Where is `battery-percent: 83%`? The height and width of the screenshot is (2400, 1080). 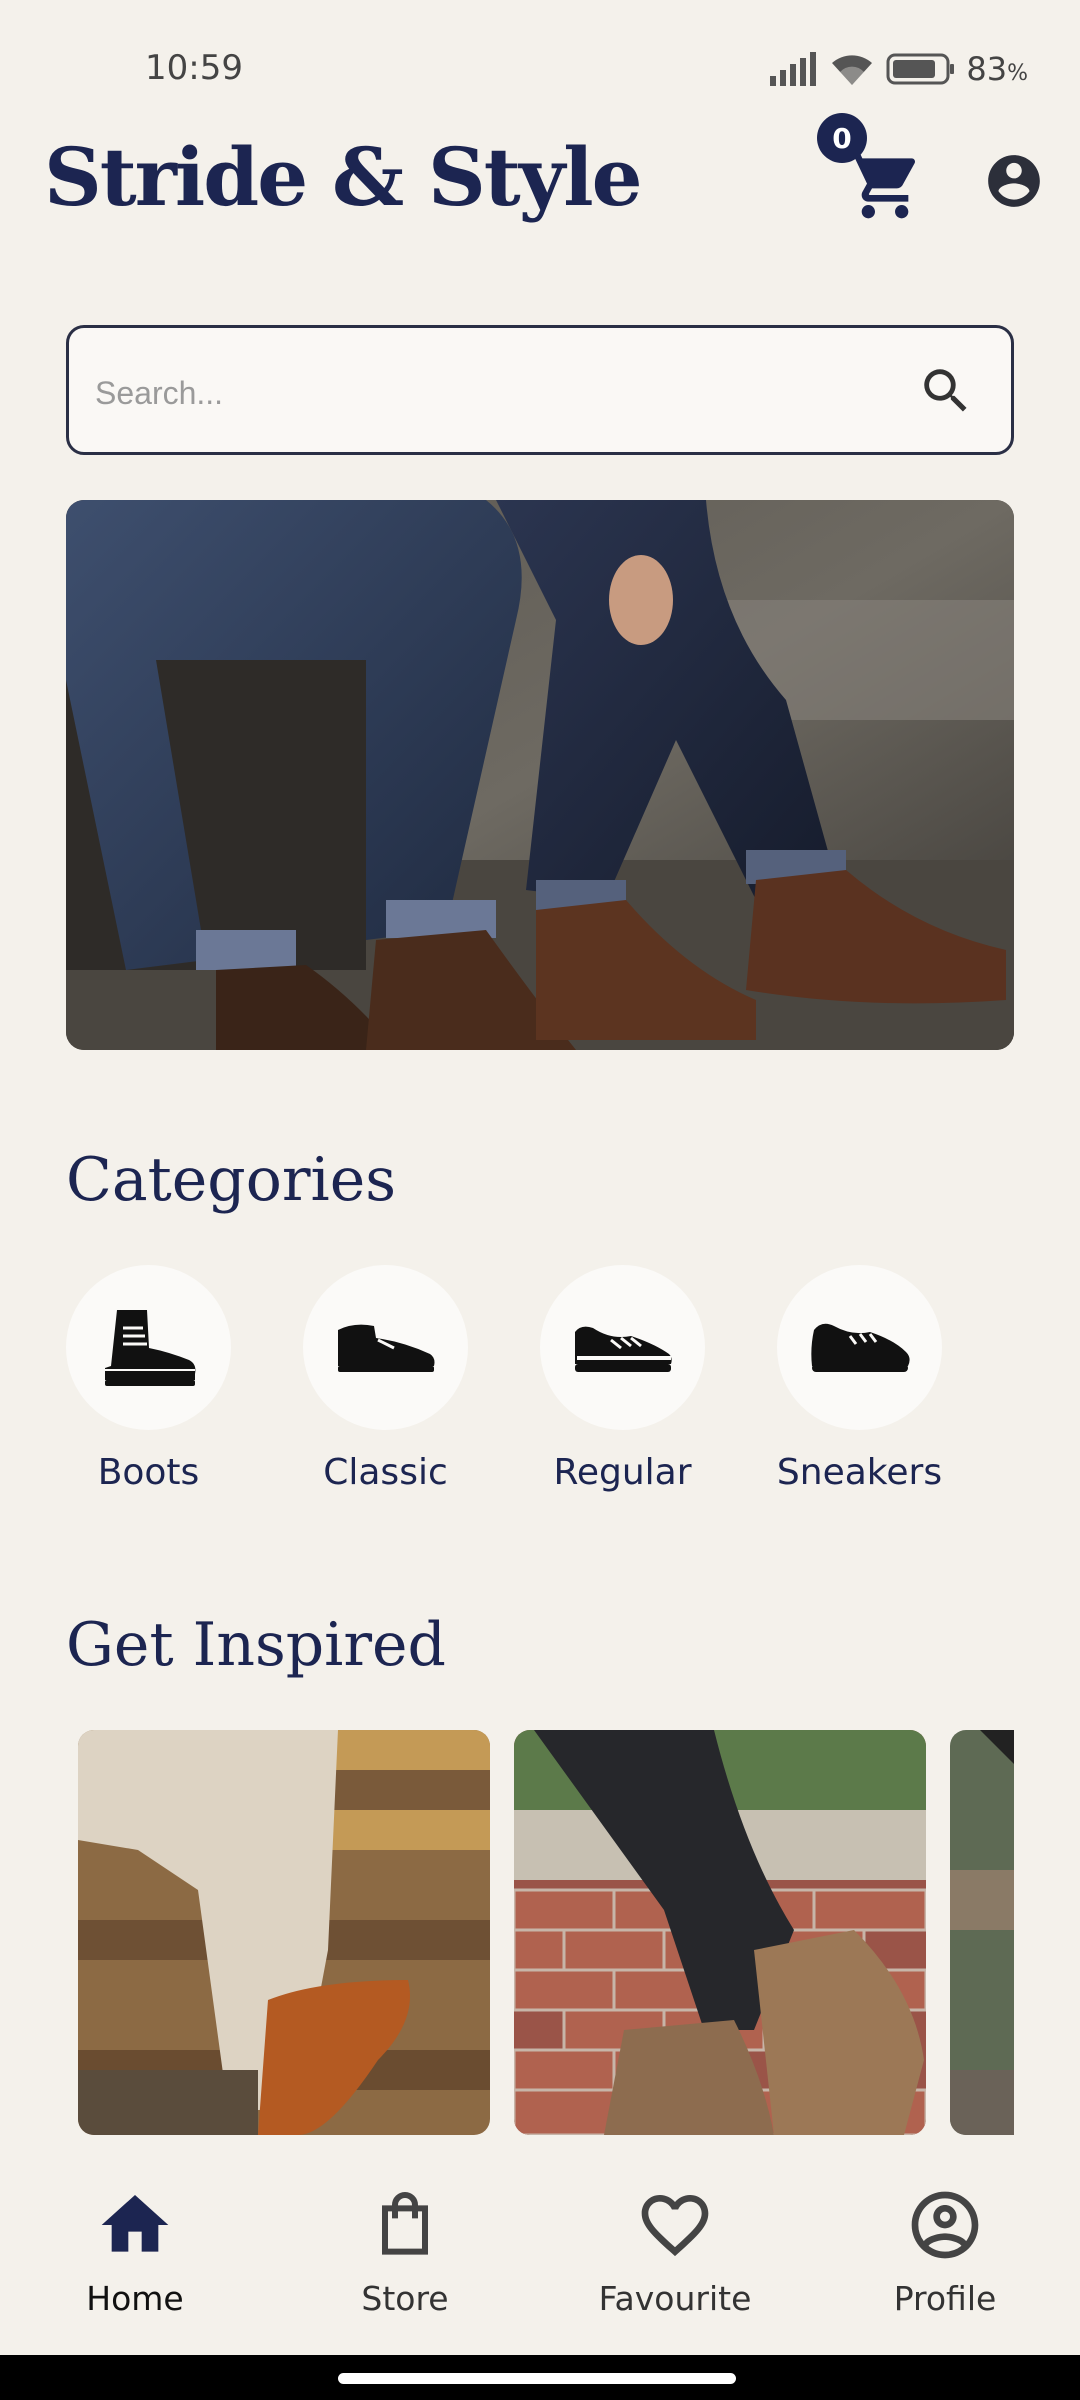
battery-percent: 83% is located at coordinates (997, 69).